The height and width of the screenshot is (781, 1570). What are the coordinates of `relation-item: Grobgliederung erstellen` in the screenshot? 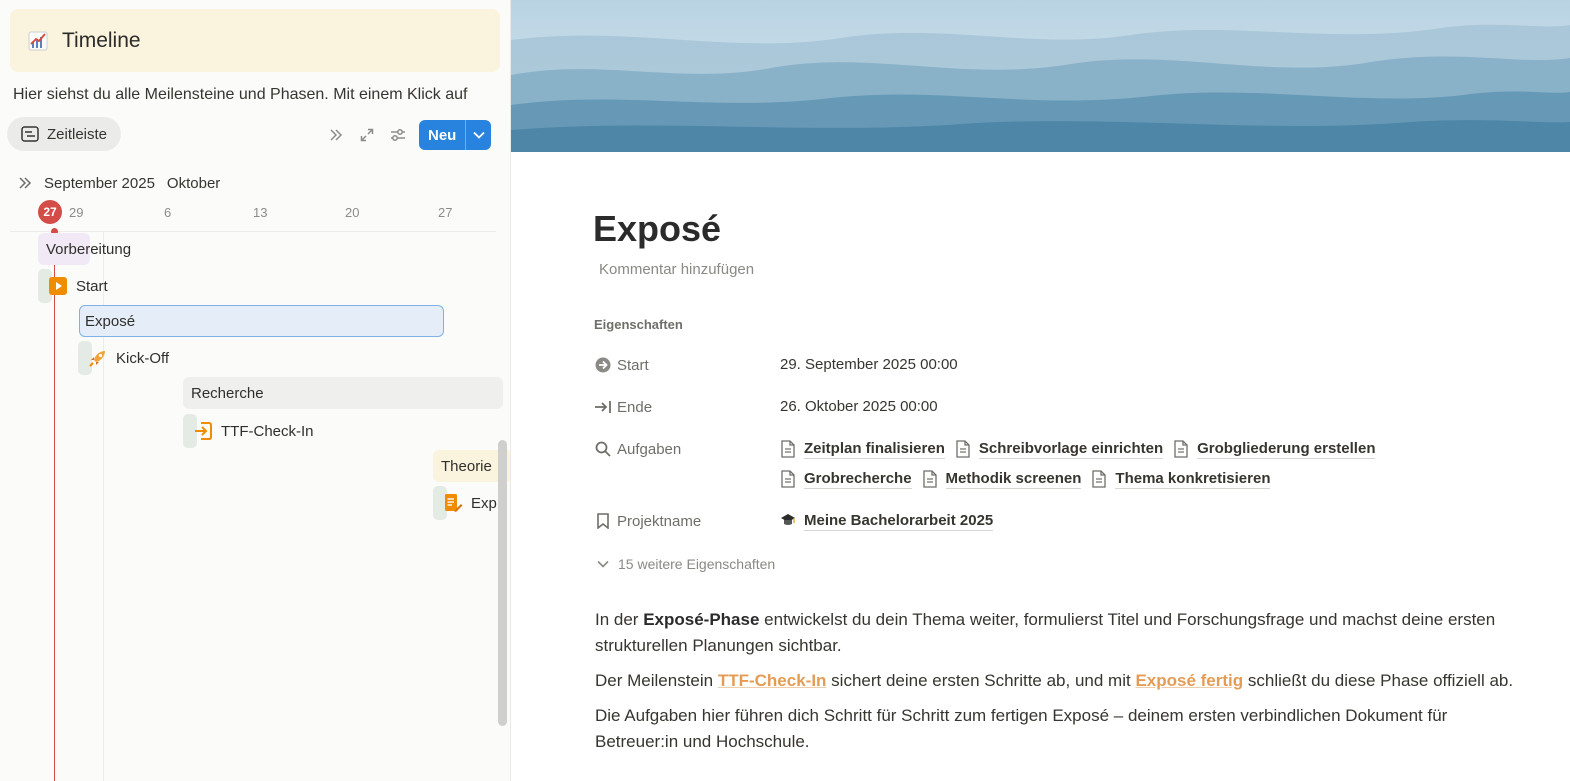 It's located at (1274, 449).